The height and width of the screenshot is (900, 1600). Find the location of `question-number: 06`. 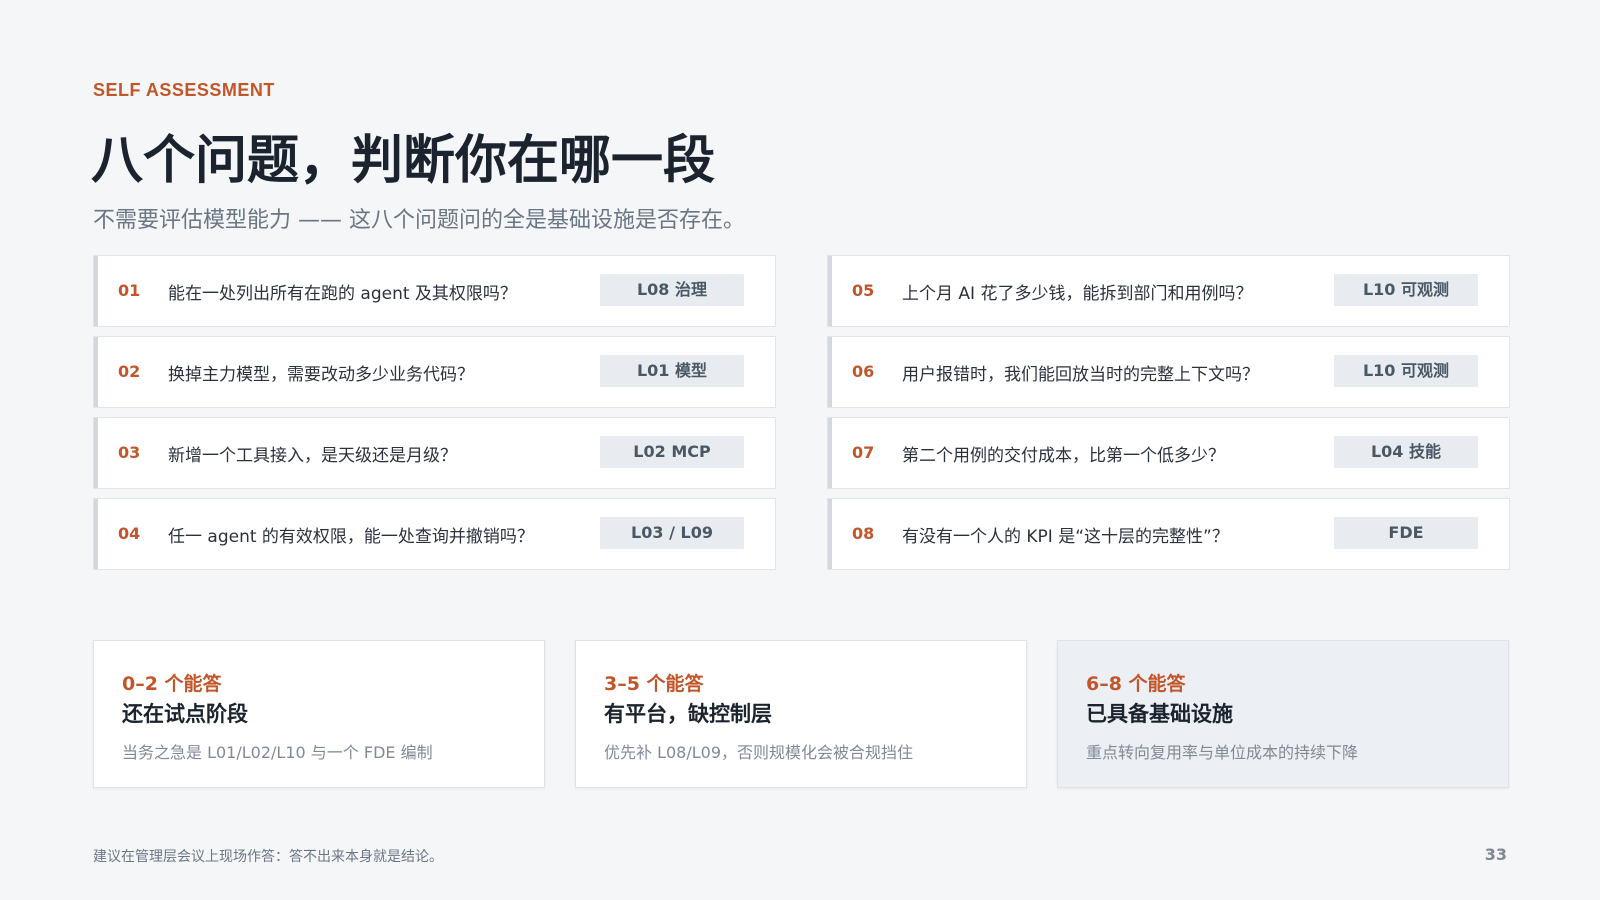

question-number: 06 is located at coordinates (863, 371).